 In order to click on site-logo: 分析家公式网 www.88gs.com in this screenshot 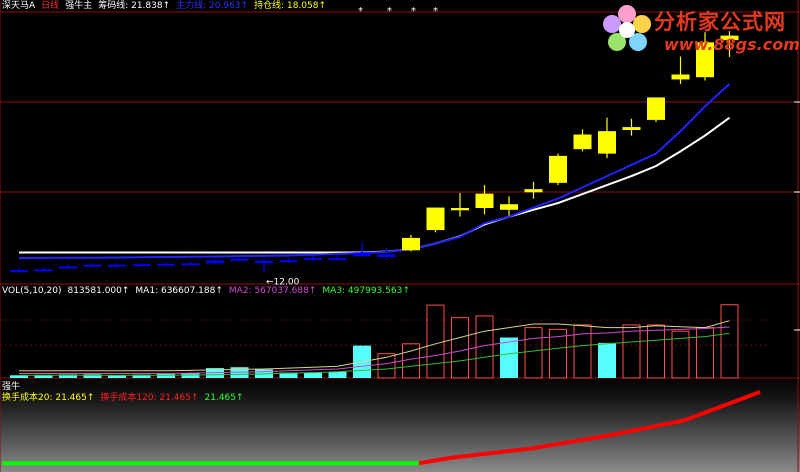, I will do `click(699, 31)`.